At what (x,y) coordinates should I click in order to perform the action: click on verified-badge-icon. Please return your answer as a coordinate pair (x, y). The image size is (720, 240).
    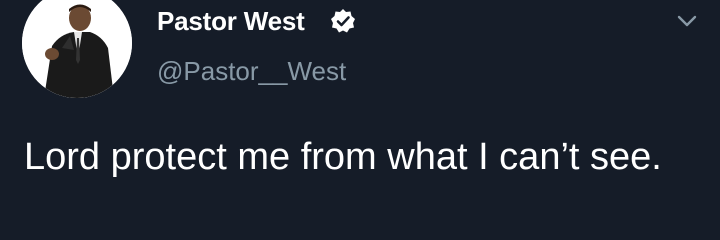
    Looking at the image, I should click on (343, 21).